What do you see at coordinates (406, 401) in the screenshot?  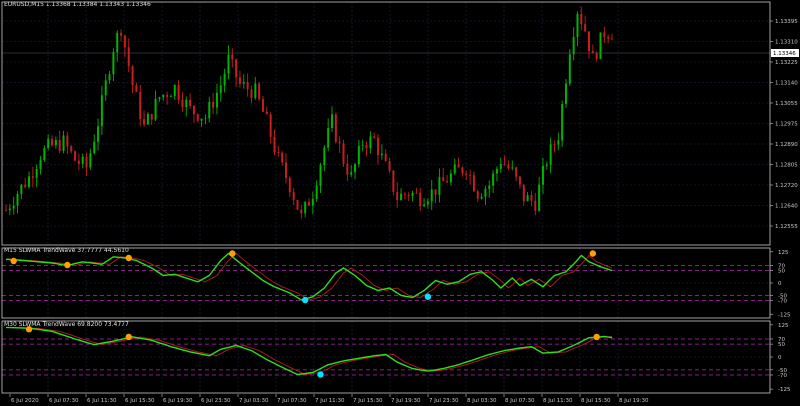 I see `time-axis-label: 7 Jul 19:30` at bounding box center [406, 401].